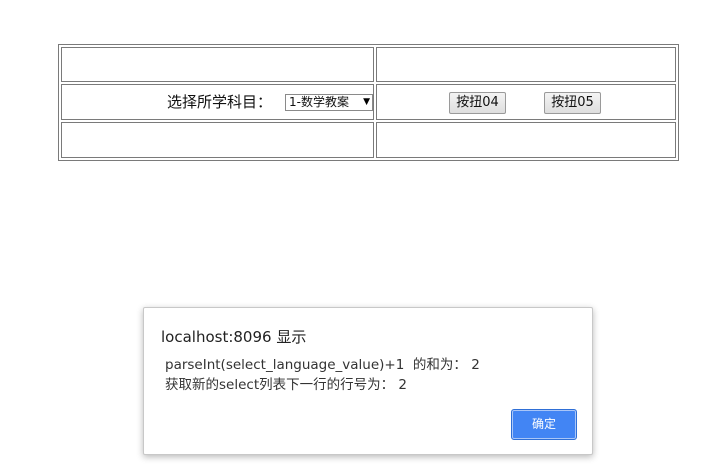 The width and height of the screenshot is (715, 467). Describe the element at coordinates (322, 365) in the screenshot. I see `dialog-message-line-1: parseInt(select_language_value)+1 的和为： 2` at that location.